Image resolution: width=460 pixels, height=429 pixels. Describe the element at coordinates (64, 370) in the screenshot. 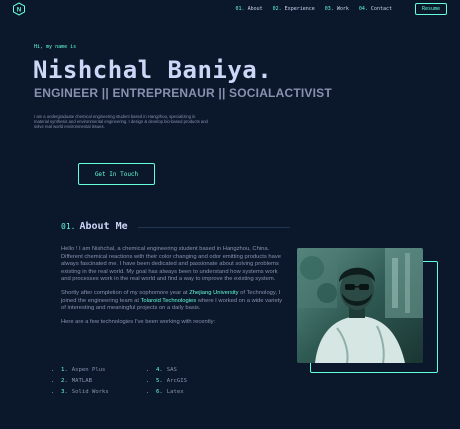

I see `technology-number: 1.` at that location.